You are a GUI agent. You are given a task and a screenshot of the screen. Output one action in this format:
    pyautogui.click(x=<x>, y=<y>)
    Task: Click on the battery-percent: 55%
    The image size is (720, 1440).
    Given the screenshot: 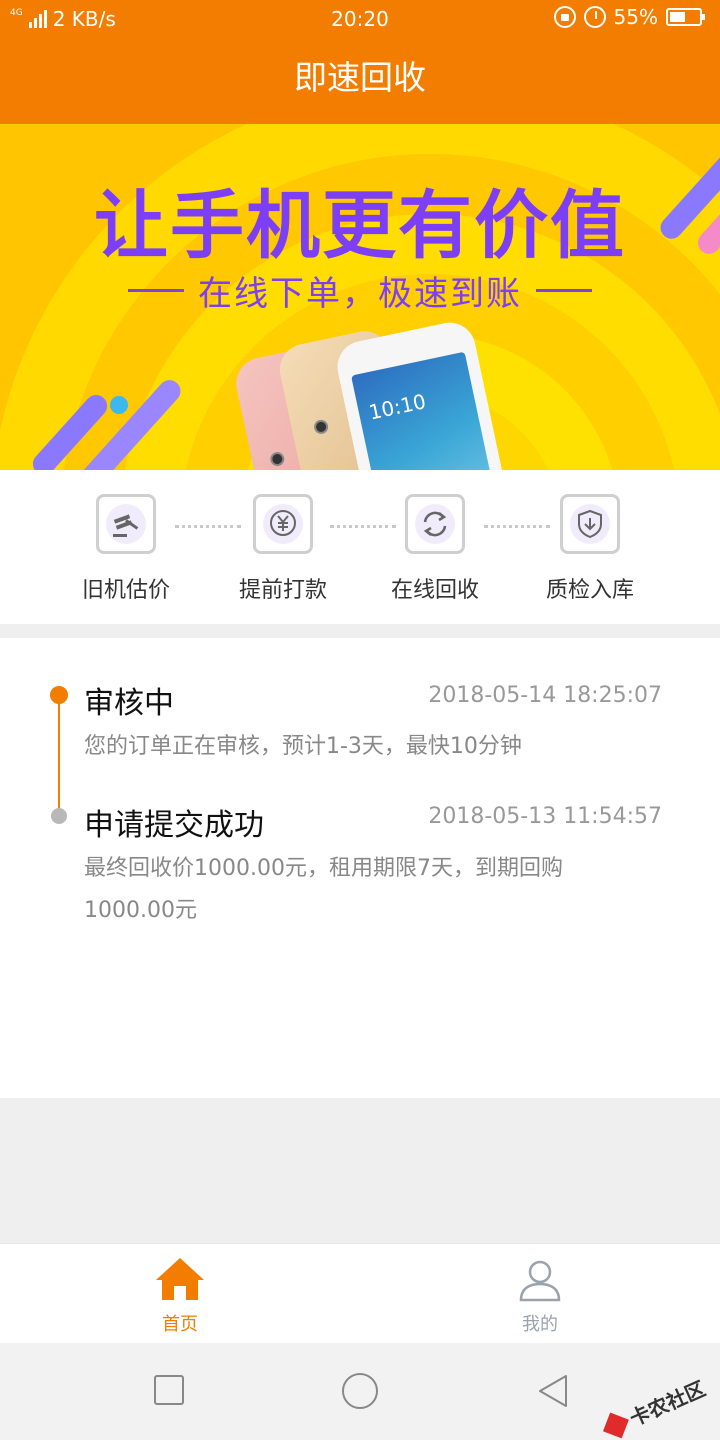 What is the action you would take?
    pyautogui.click(x=635, y=17)
    